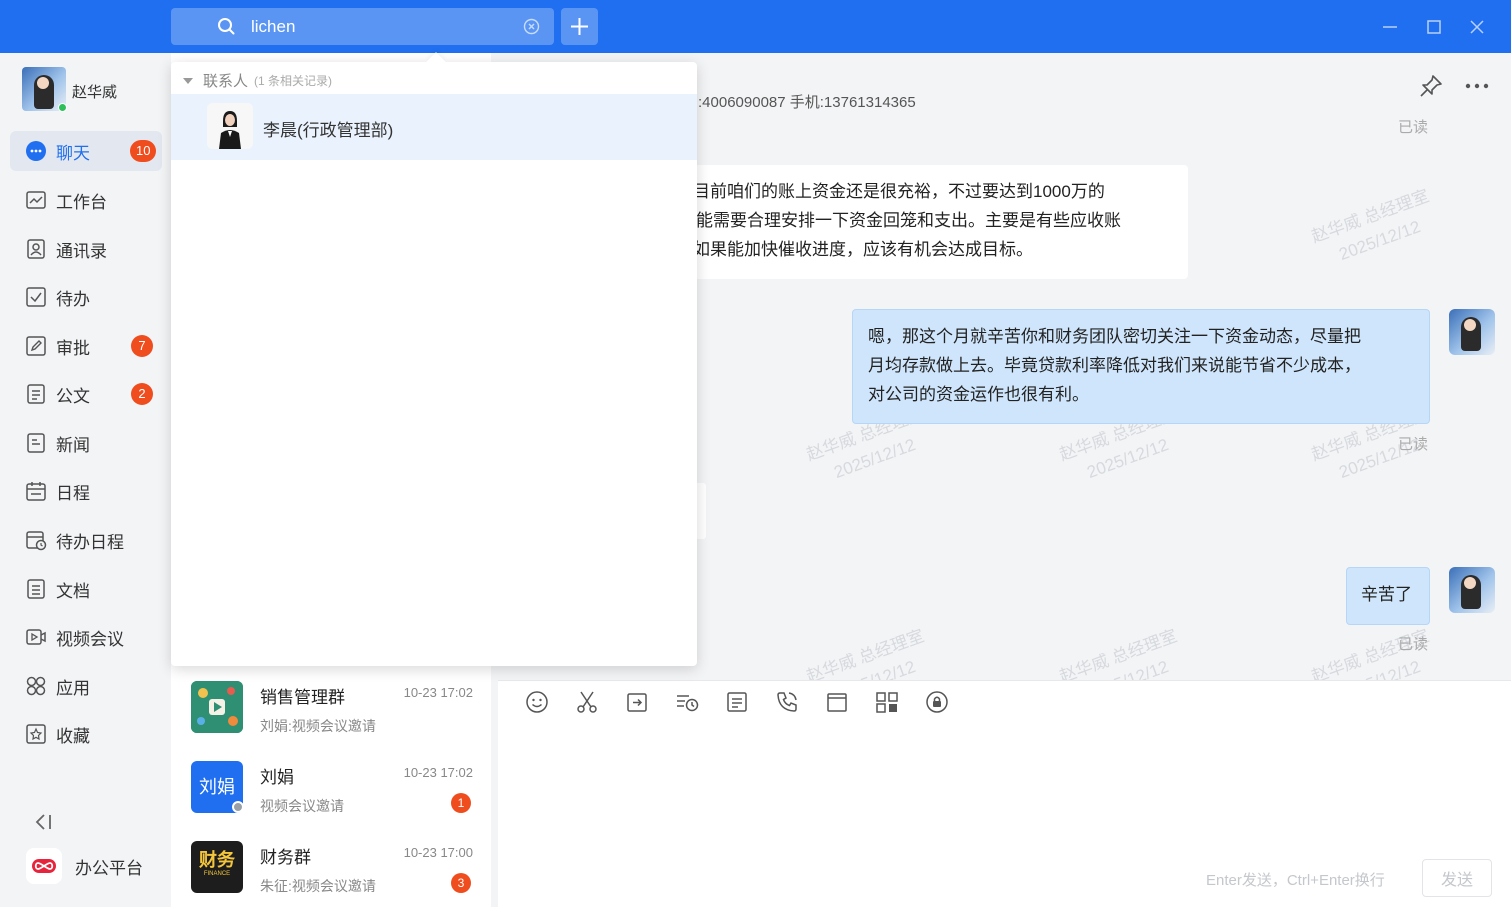  I want to click on sidebar-item-label: 审批, so click(73, 348).